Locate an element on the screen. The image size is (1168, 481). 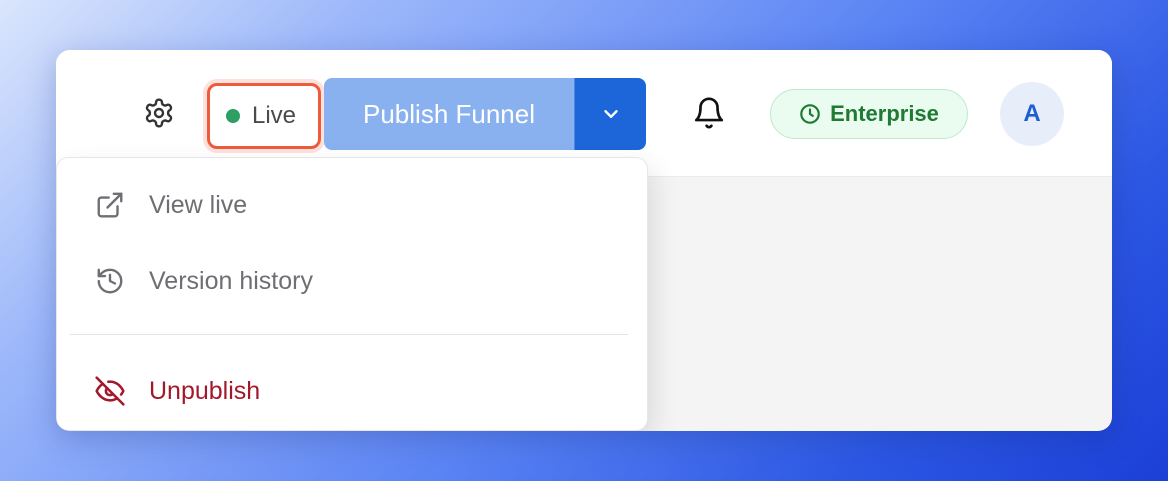
publish-options-toggle is located at coordinates (610, 114).